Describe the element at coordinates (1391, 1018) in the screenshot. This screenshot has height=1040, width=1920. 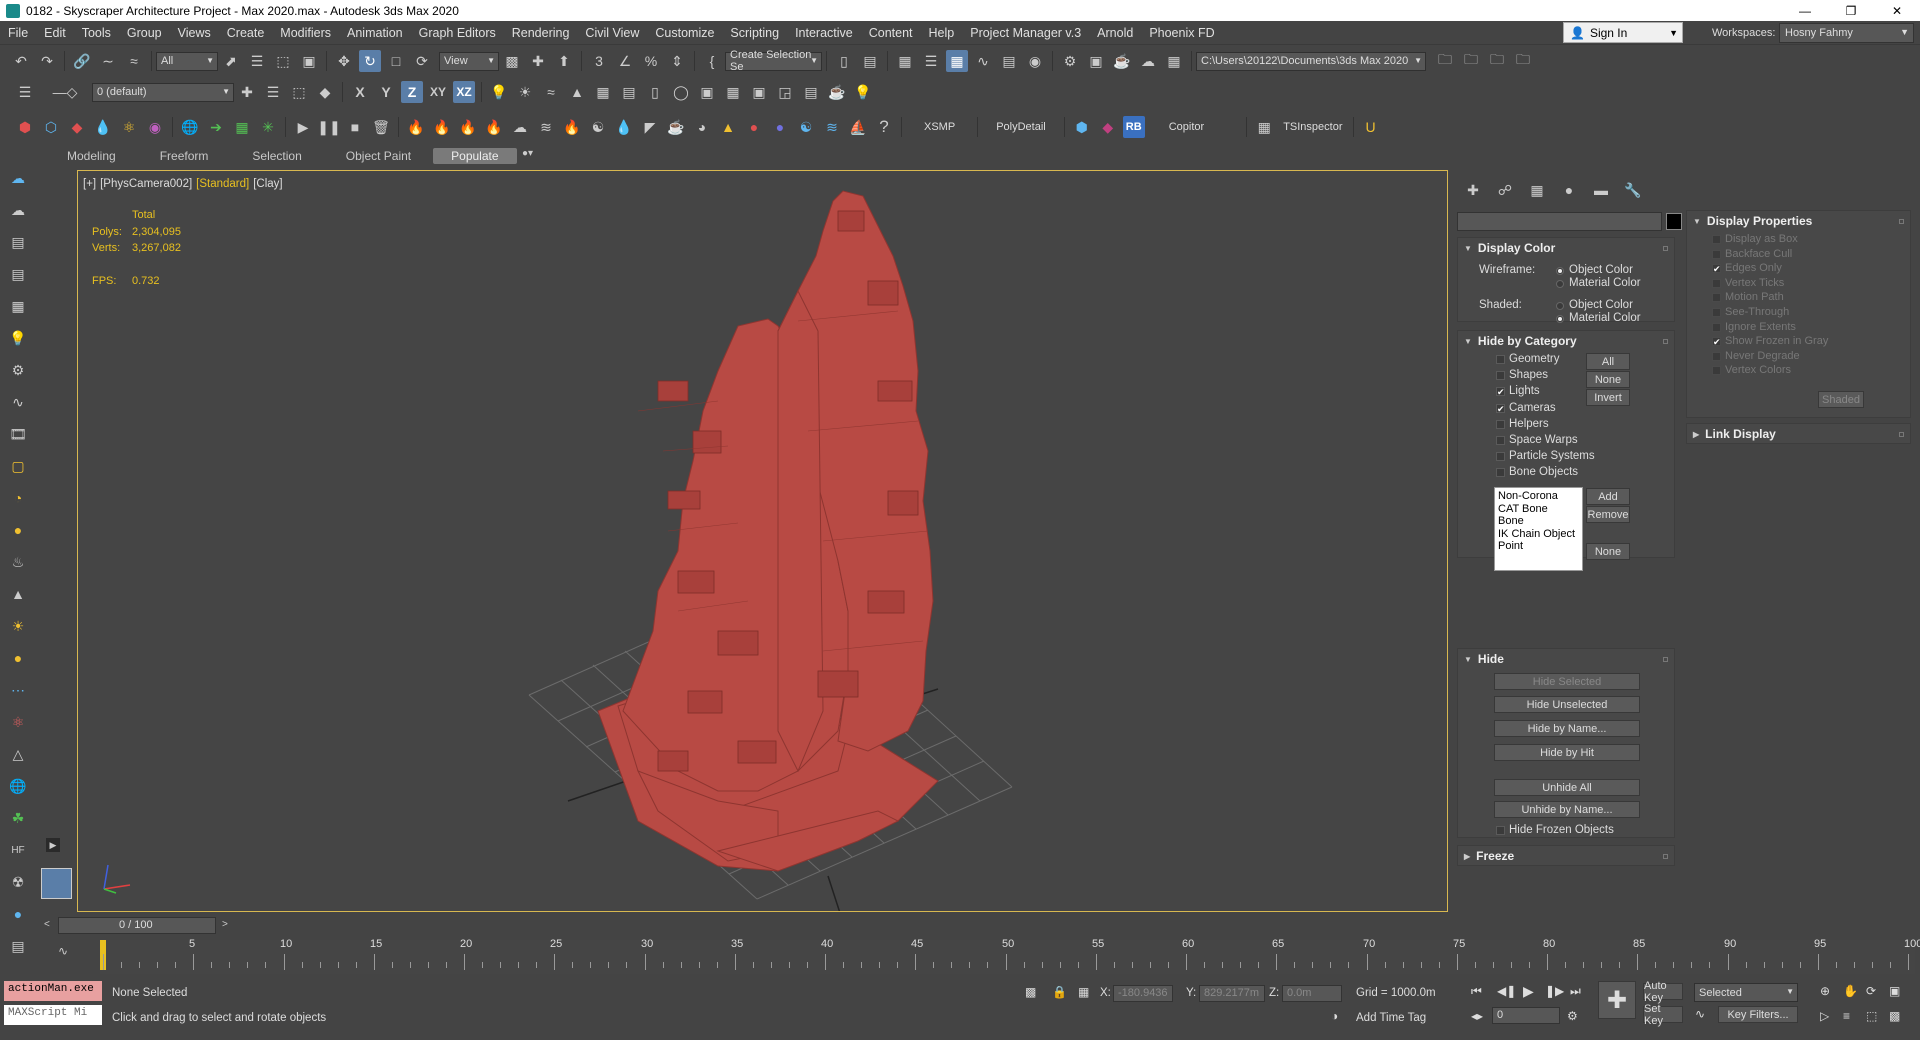
I see `add-time-tag: Add Time Tag` at that location.